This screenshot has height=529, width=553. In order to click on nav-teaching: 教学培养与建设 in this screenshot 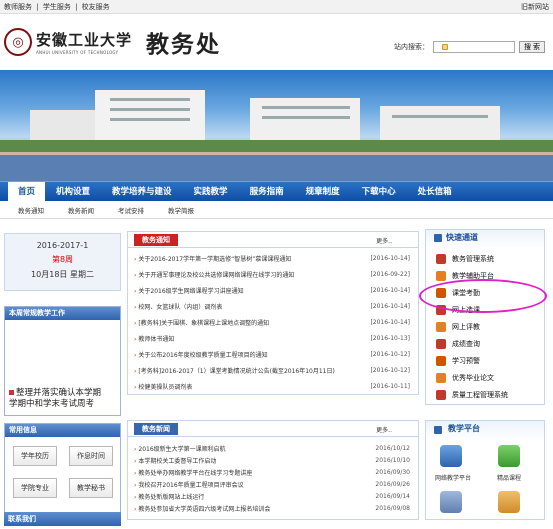, I will do `click(142, 192)`.